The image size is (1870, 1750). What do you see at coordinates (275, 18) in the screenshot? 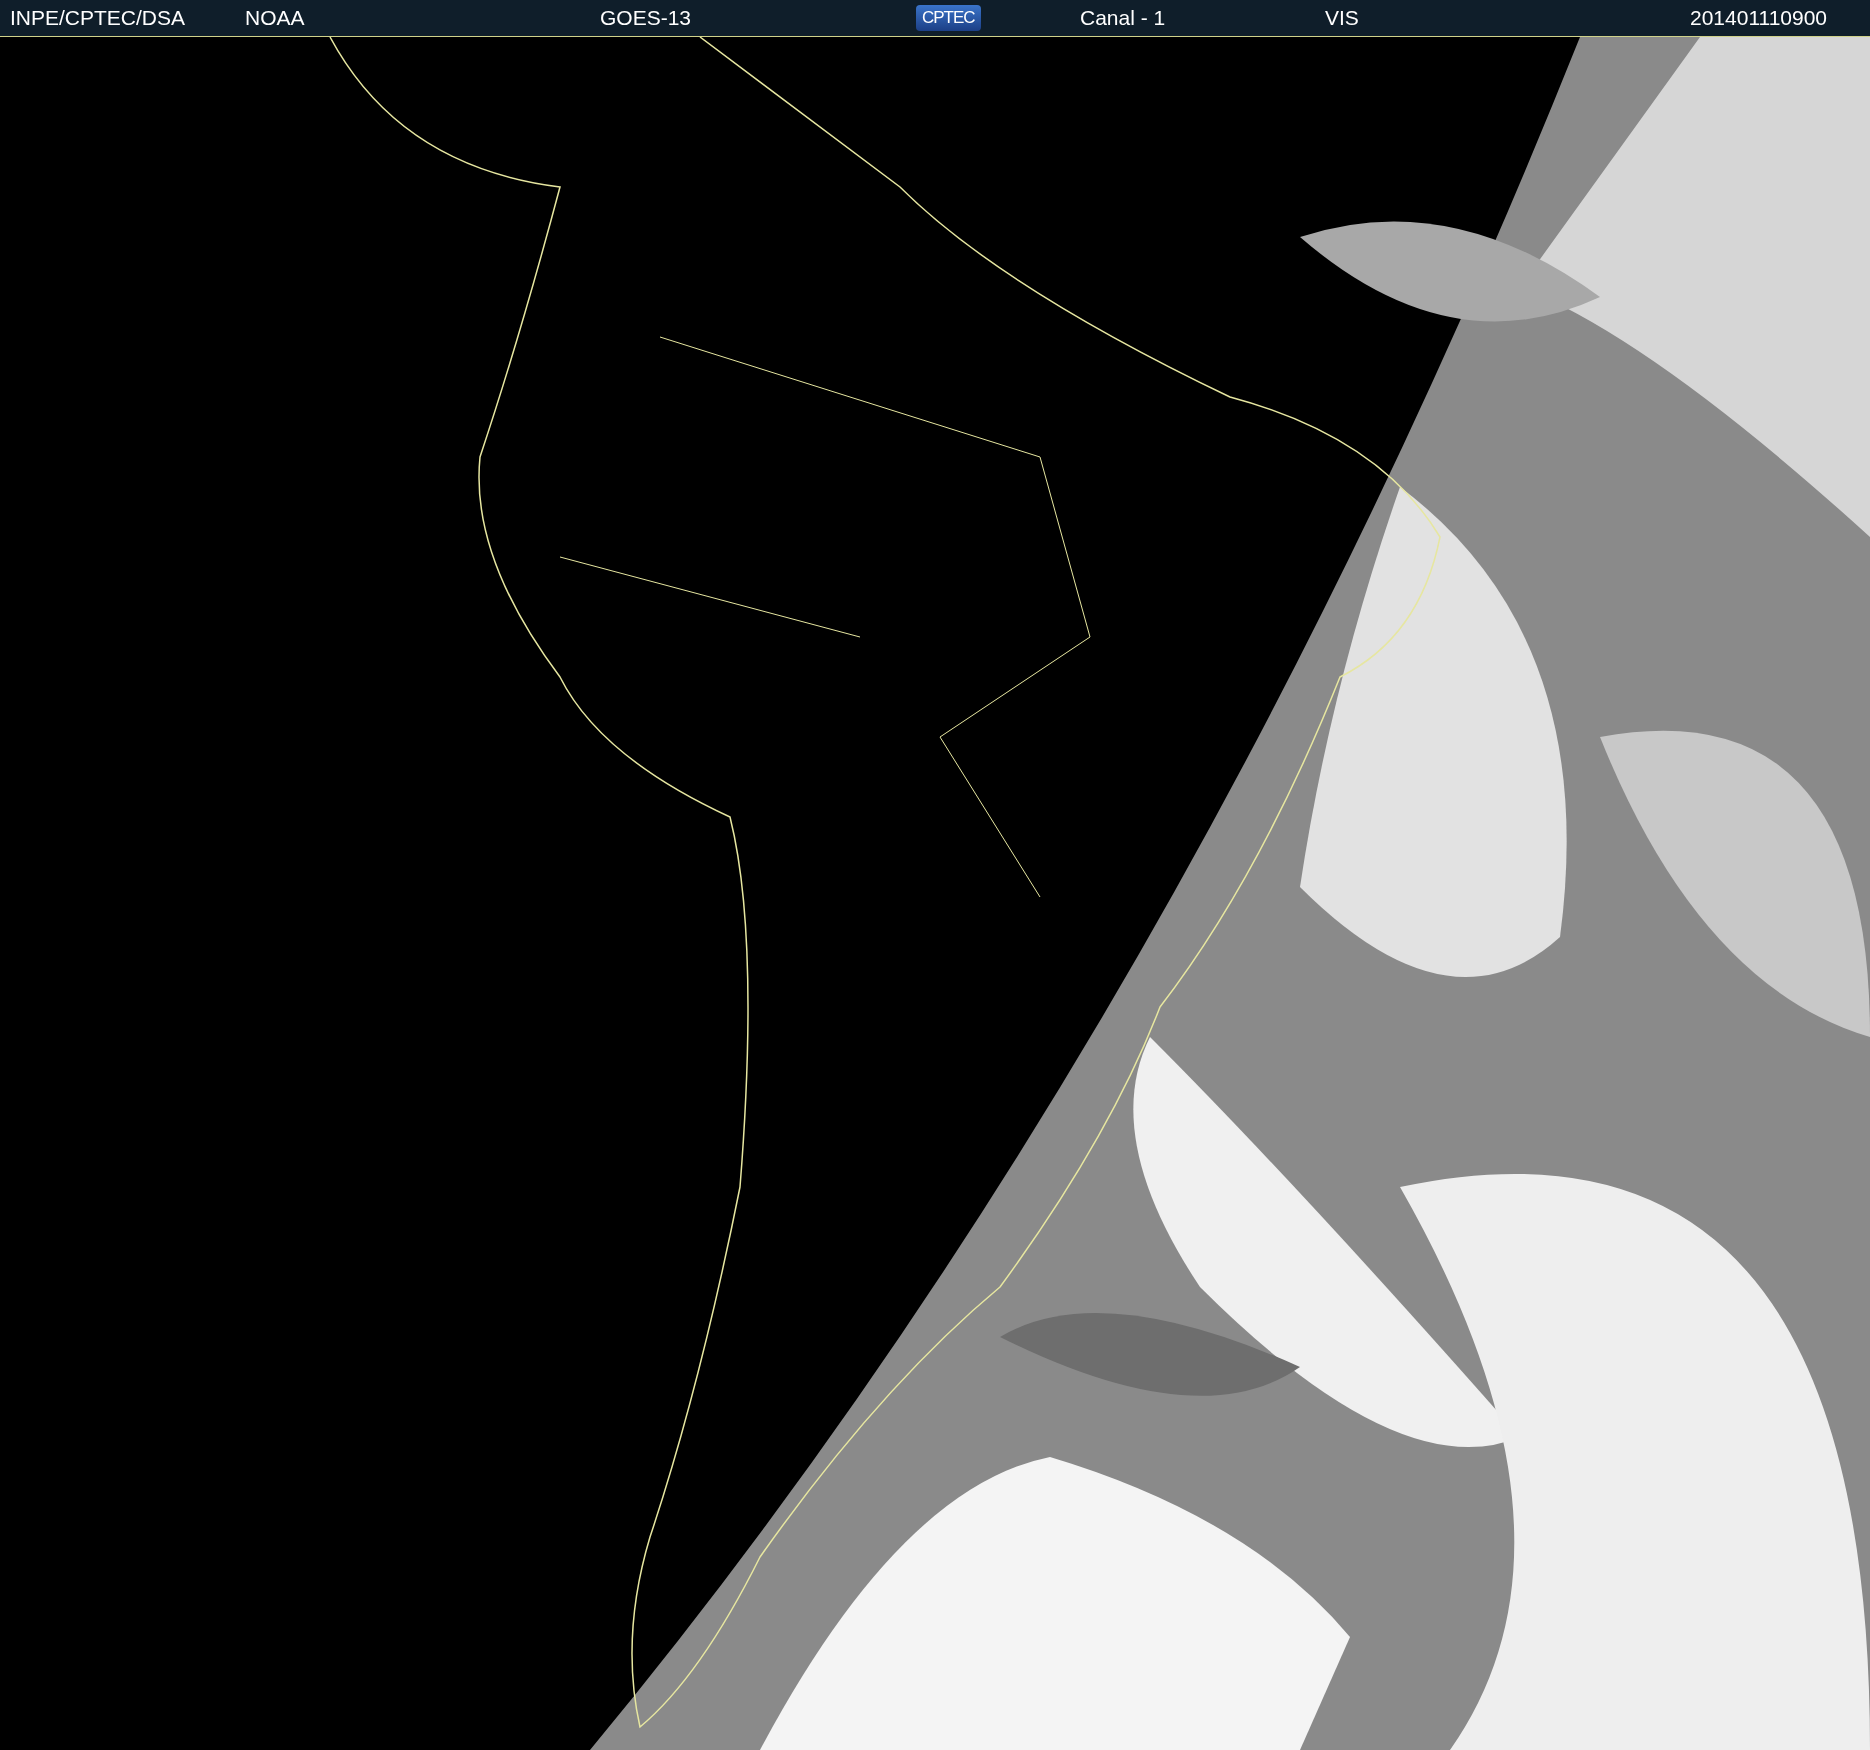
I see `header-label: NOAA` at bounding box center [275, 18].